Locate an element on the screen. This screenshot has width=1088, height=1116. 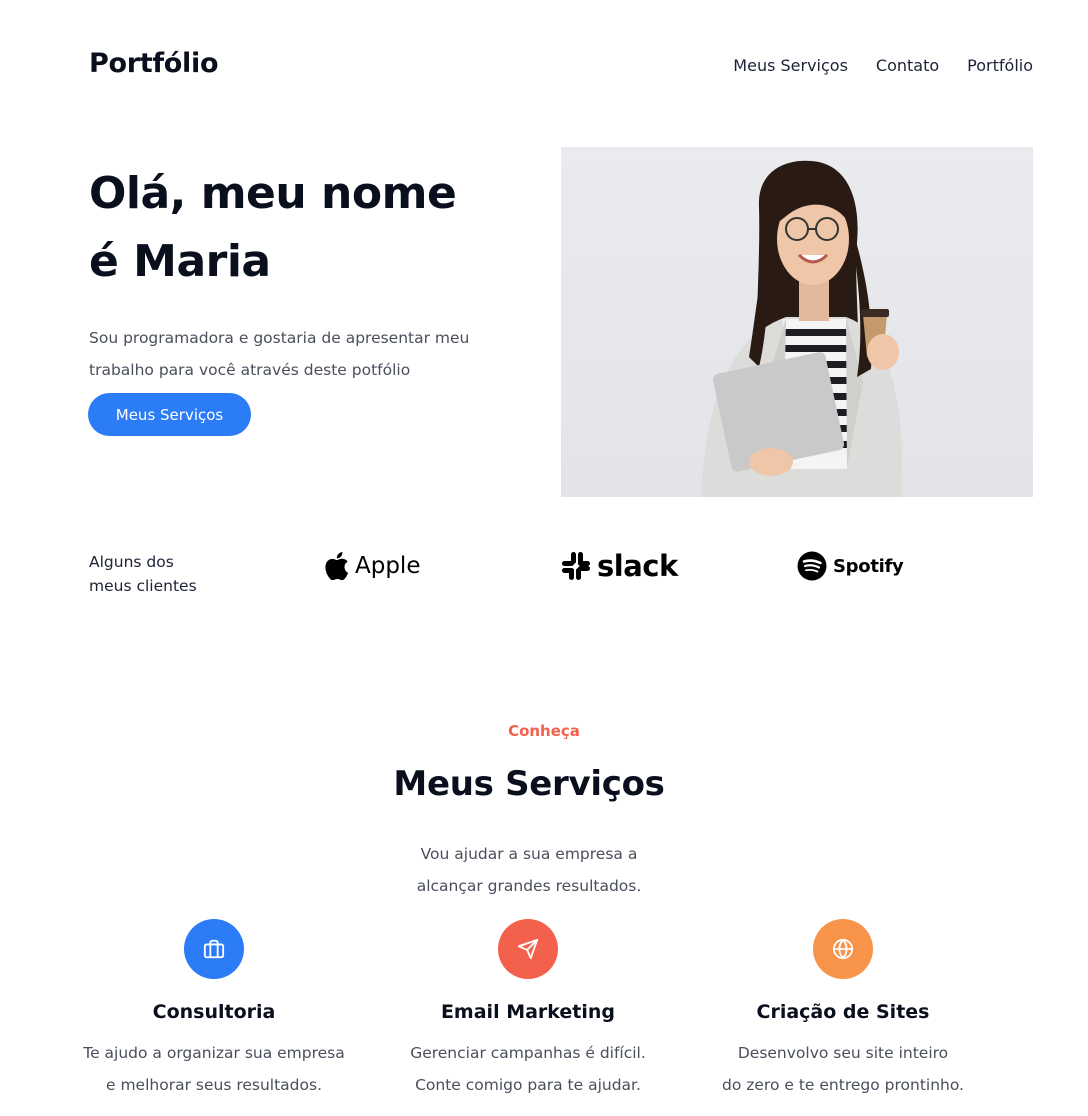
globe-icon is located at coordinates (843, 949).